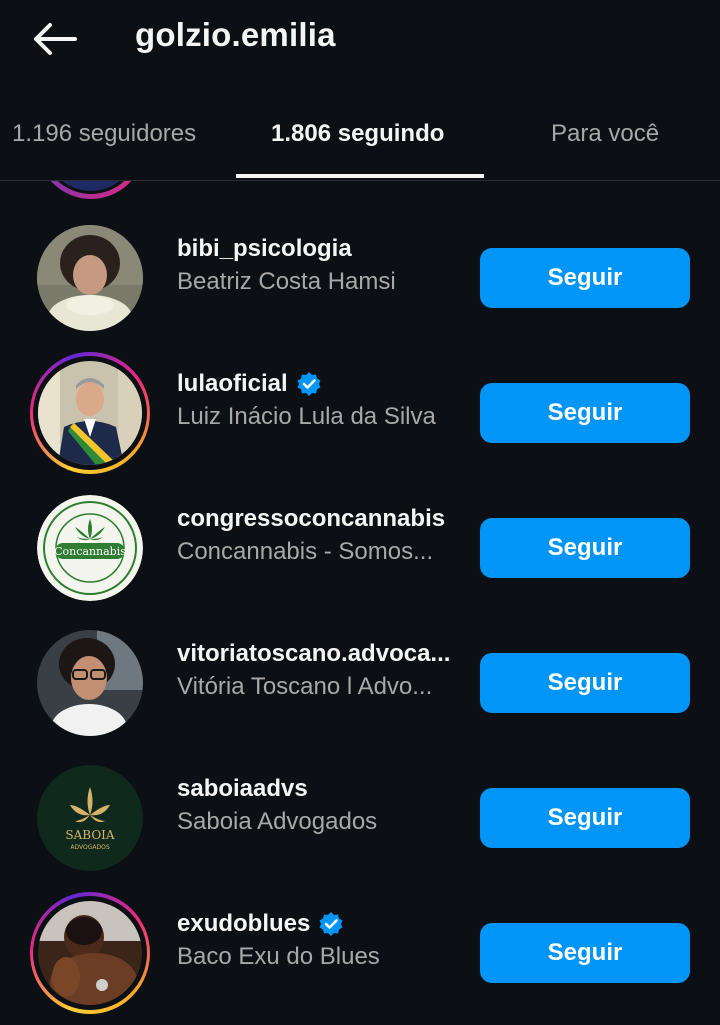 This screenshot has width=720, height=1025. I want to click on account-info: lulaoficial Luiz Inácio Lula da Silva, so click(322, 399).